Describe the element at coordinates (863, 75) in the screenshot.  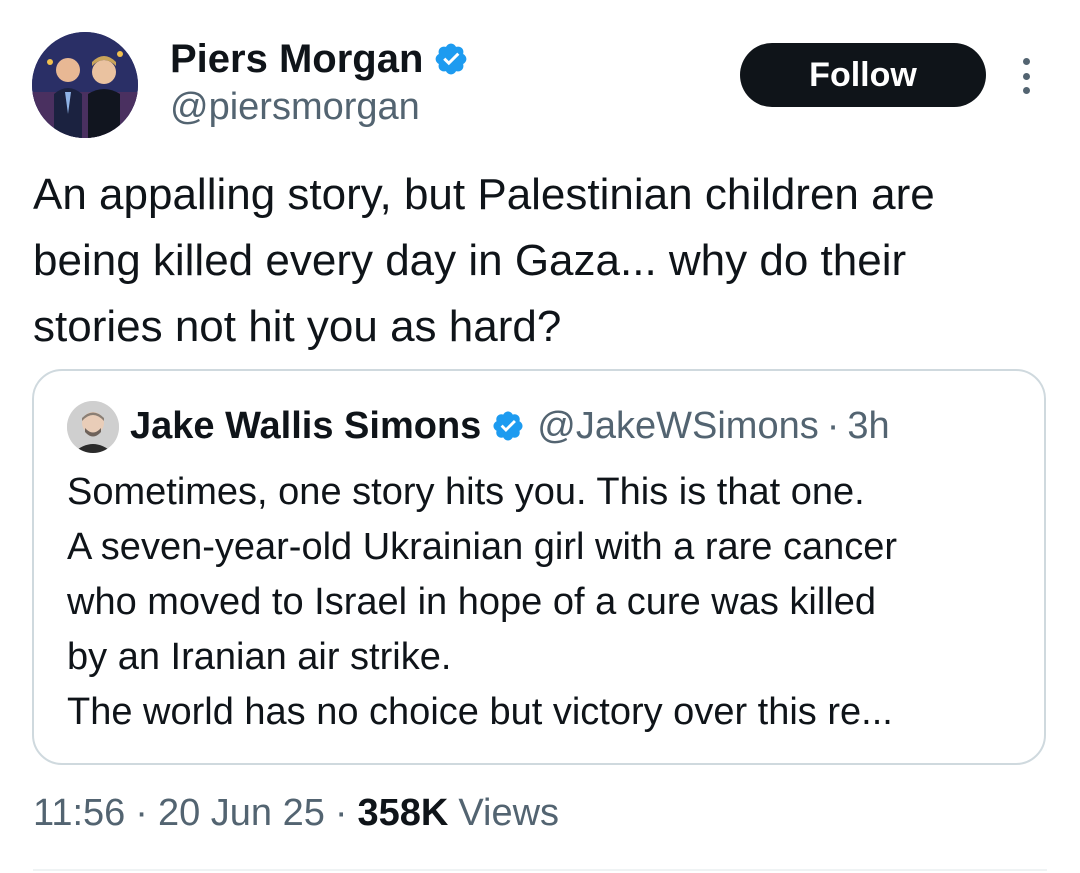
I see `follow-button: Follow` at that location.